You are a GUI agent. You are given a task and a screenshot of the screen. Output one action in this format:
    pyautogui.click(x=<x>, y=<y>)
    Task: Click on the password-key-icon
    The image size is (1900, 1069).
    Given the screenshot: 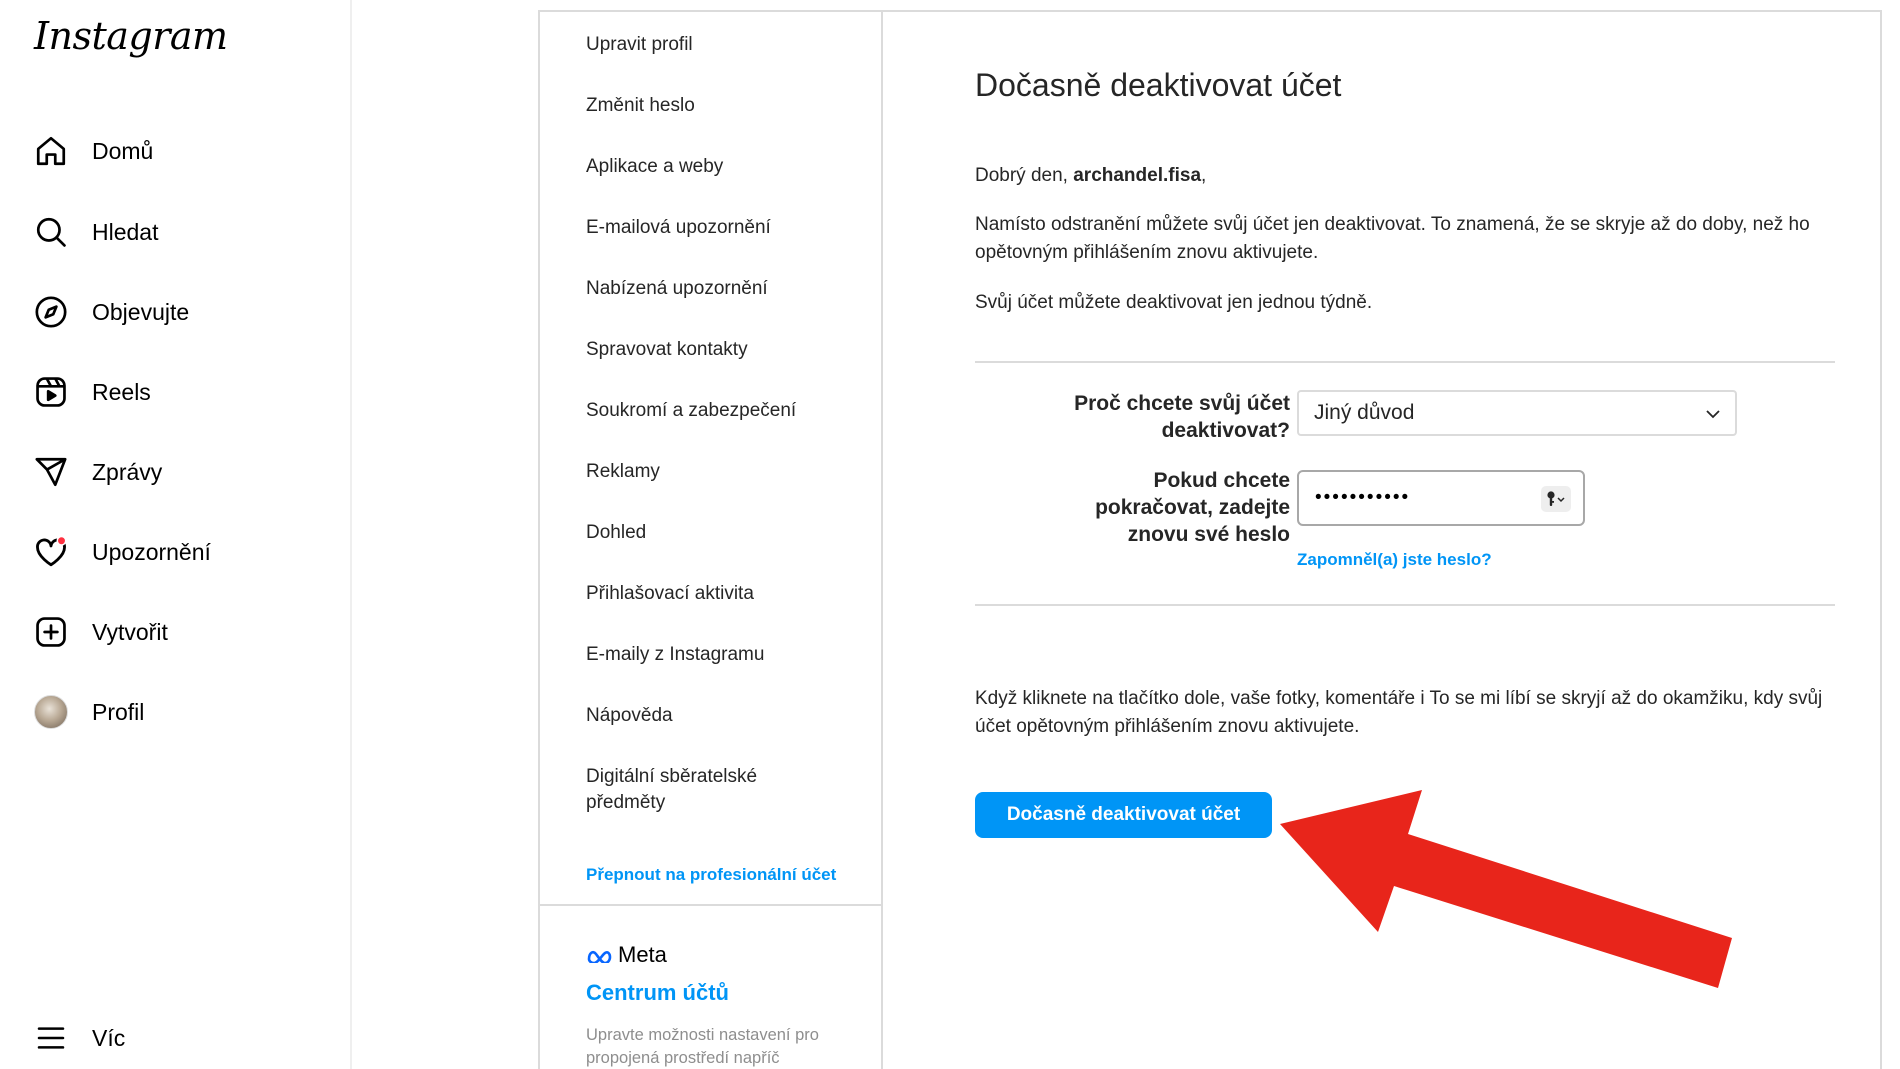 What is the action you would take?
    pyautogui.click(x=1556, y=499)
    